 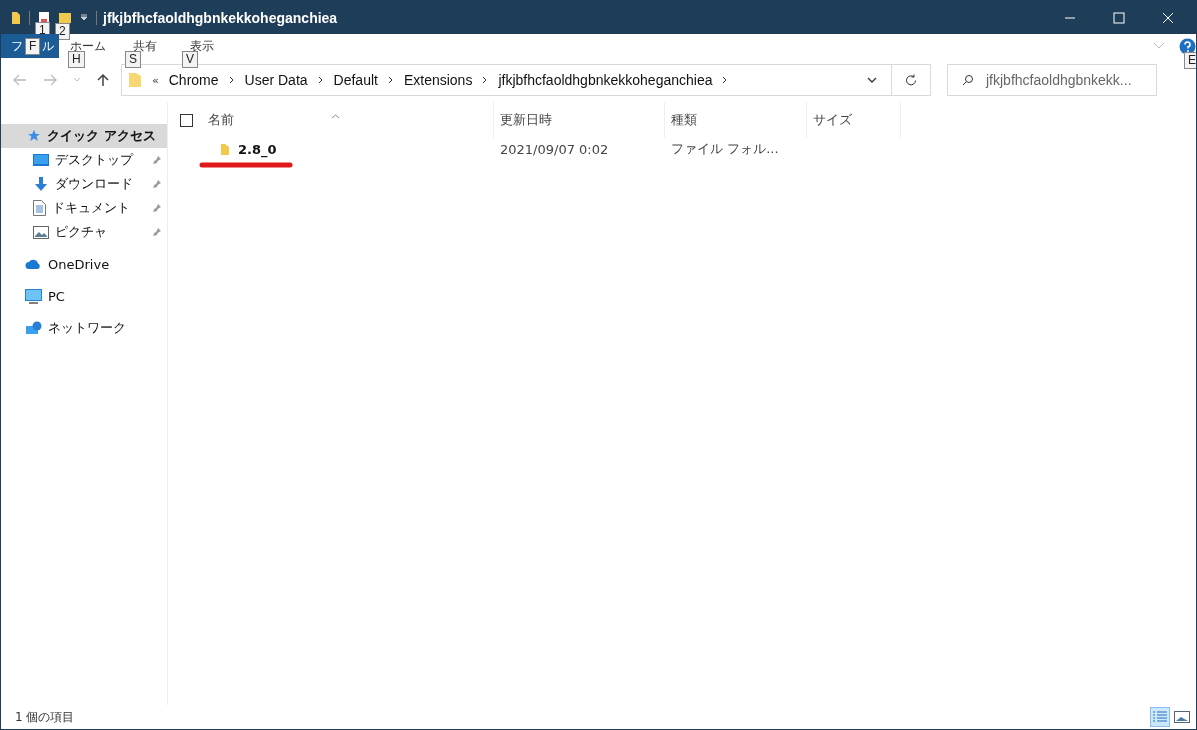 I want to click on breadcrumb: User Data, so click(x=276, y=80).